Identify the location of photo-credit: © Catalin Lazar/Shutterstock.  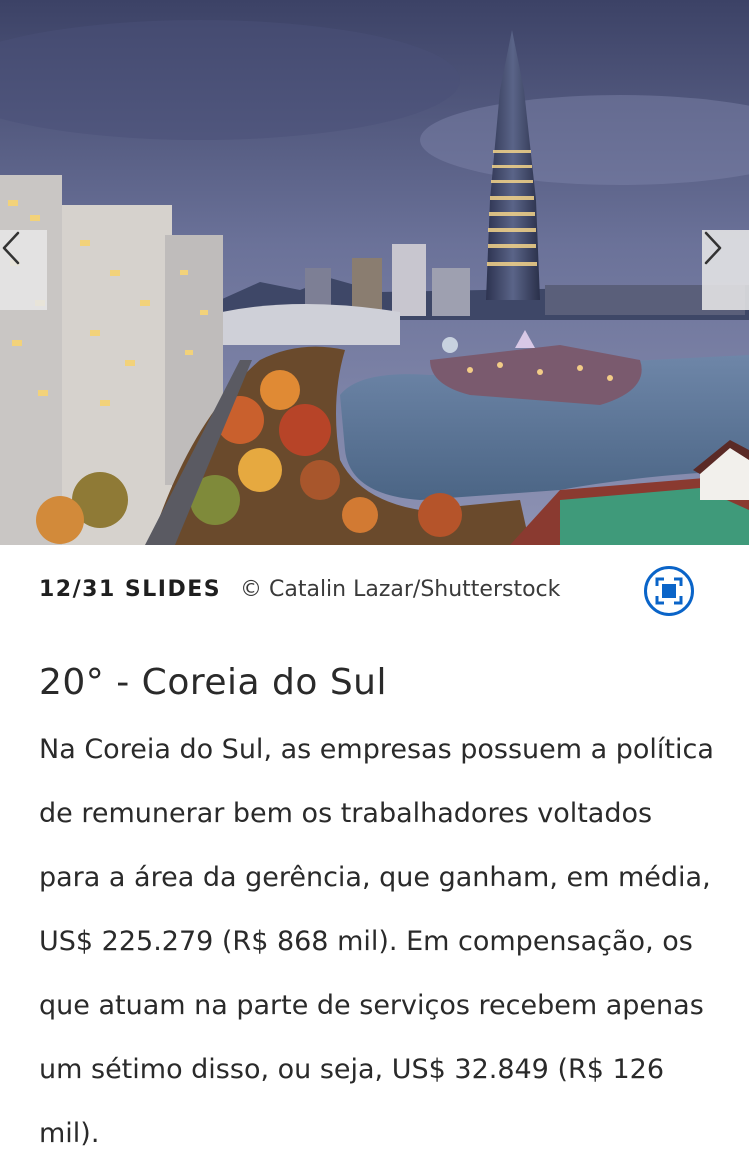
(400, 589).